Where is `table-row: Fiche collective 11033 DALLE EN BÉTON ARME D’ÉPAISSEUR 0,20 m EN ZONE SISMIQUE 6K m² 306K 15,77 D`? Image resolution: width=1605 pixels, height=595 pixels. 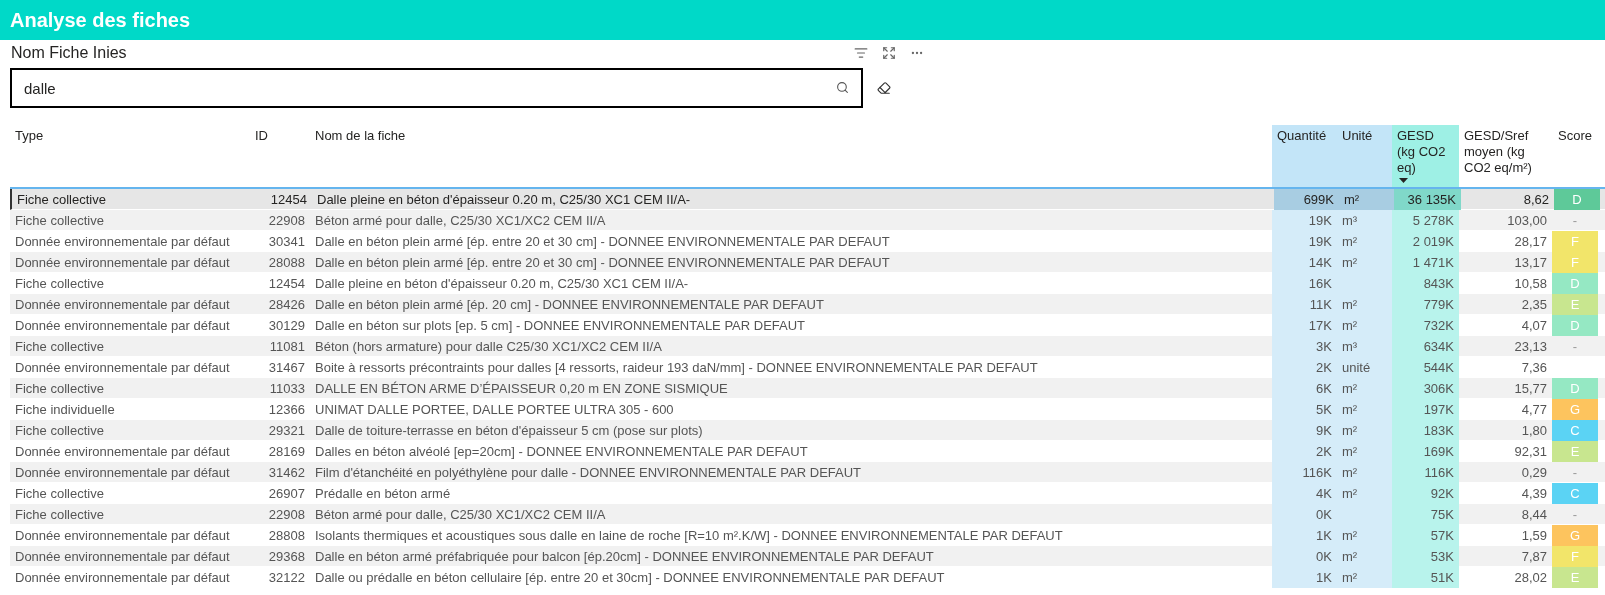
table-row: Fiche collective 11033 DALLE EN BÉTON ARME D’ÉPAISSEUR 0,20 m EN ZONE SISMIQUE 6K m² 306K 15,77 D is located at coordinates (807, 388).